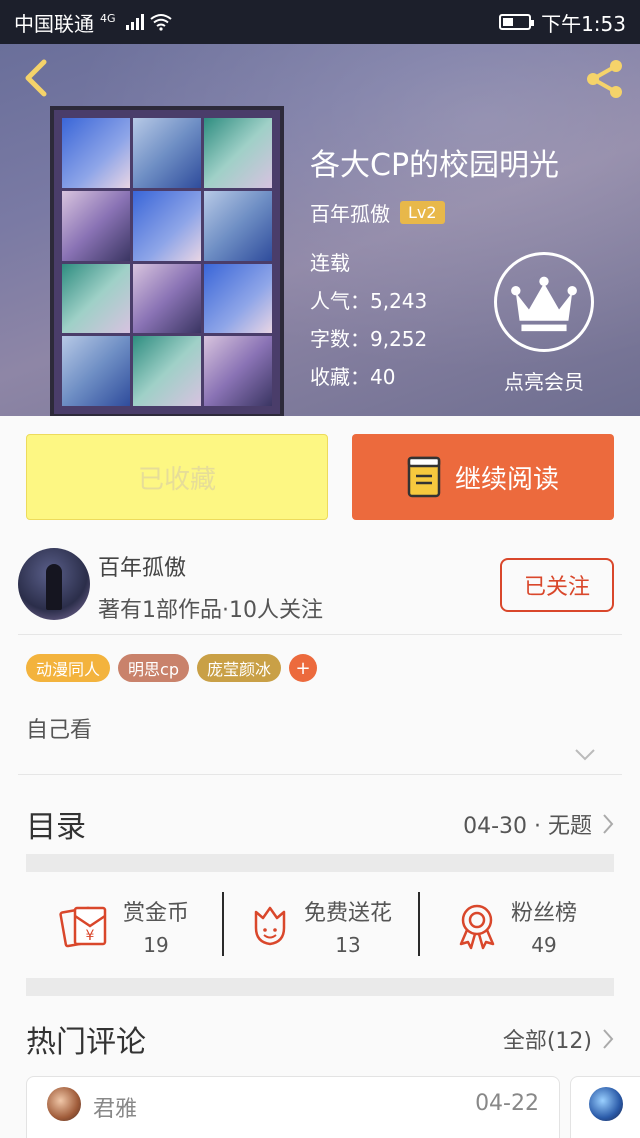 This screenshot has width=640, height=1138. I want to click on stat-label: 粉丝榜, so click(543, 913).